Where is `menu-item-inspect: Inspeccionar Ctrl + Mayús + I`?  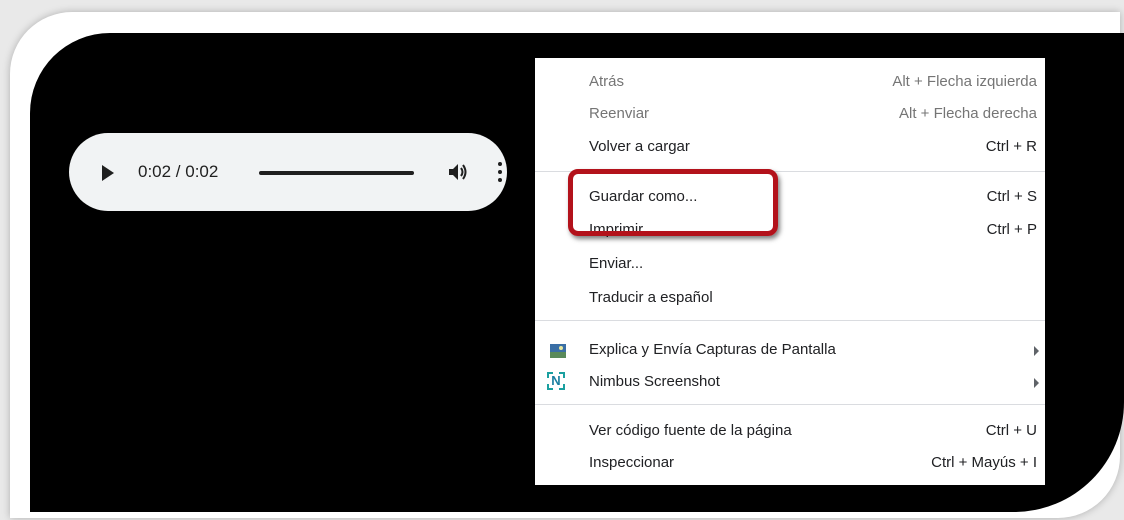 menu-item-inspect: Inspeccionar Ctrl + Mayús + I is located at coordinates (790, 463).